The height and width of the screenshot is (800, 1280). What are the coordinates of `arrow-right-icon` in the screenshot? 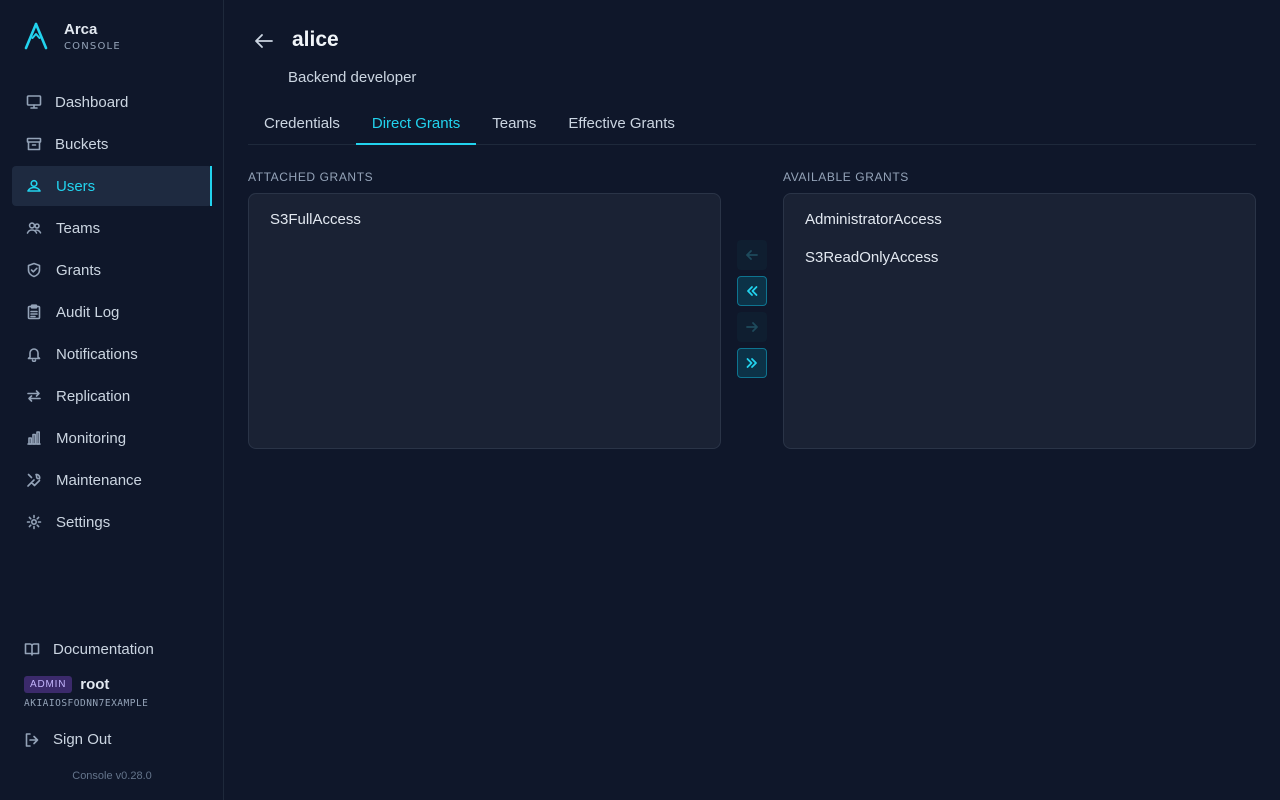 It's located at (752, 327).